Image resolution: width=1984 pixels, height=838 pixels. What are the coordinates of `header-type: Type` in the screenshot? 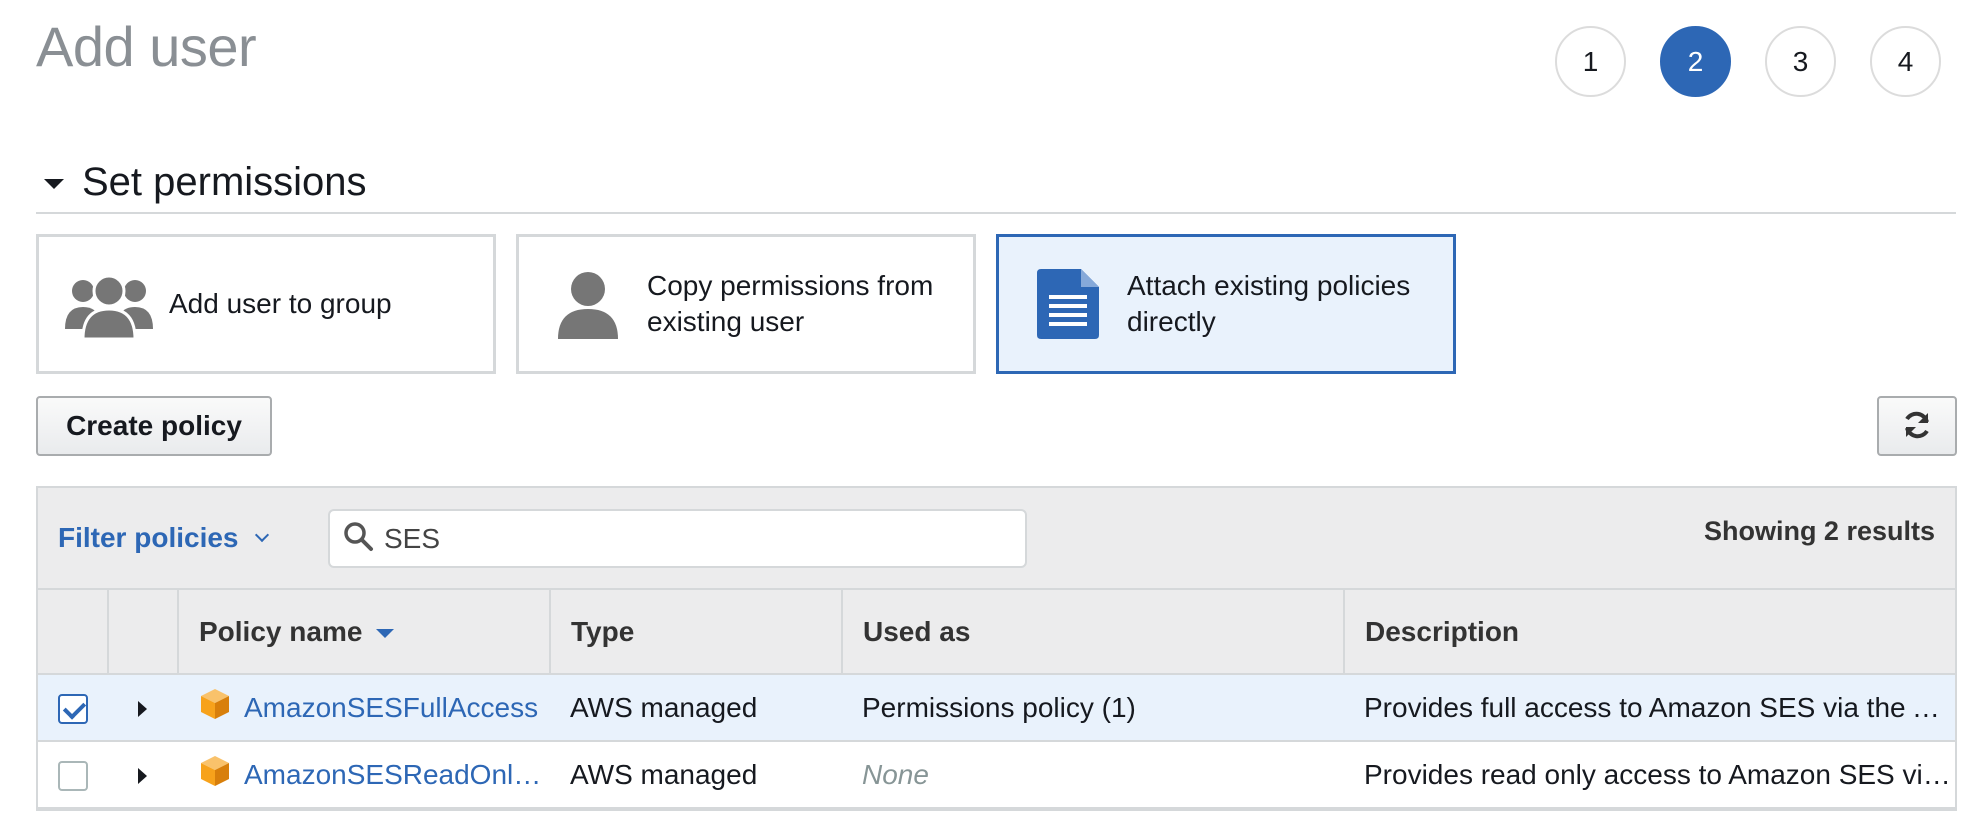 It's located at (696, 632).